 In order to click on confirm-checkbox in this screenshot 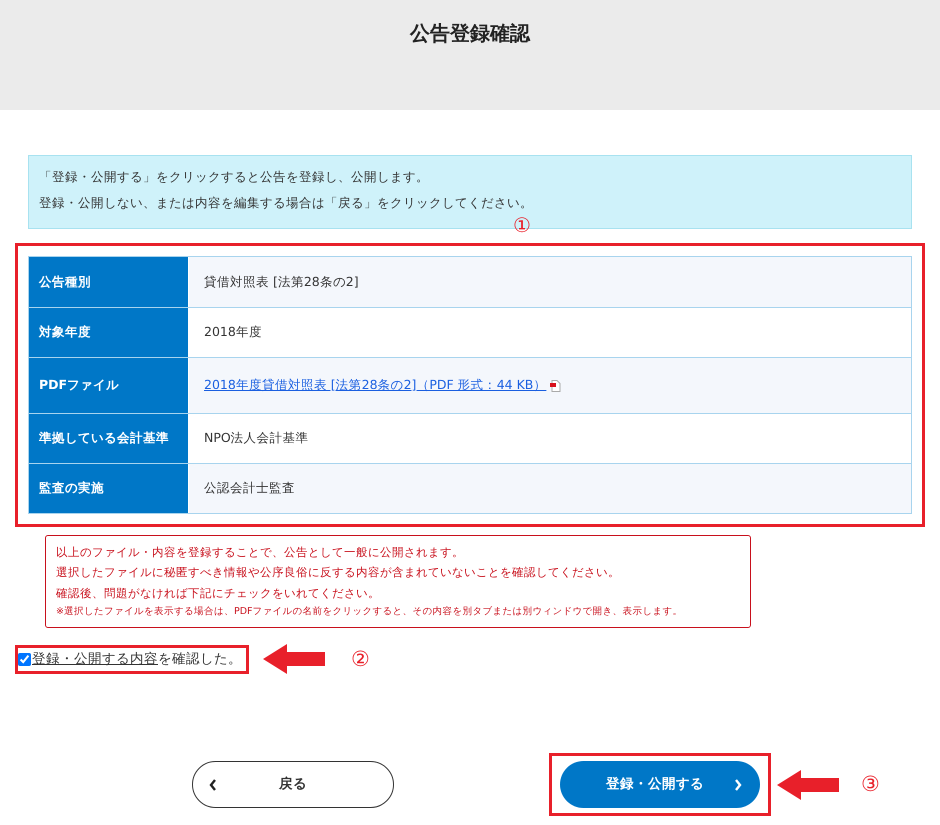, I will do `click(24, 659)`.